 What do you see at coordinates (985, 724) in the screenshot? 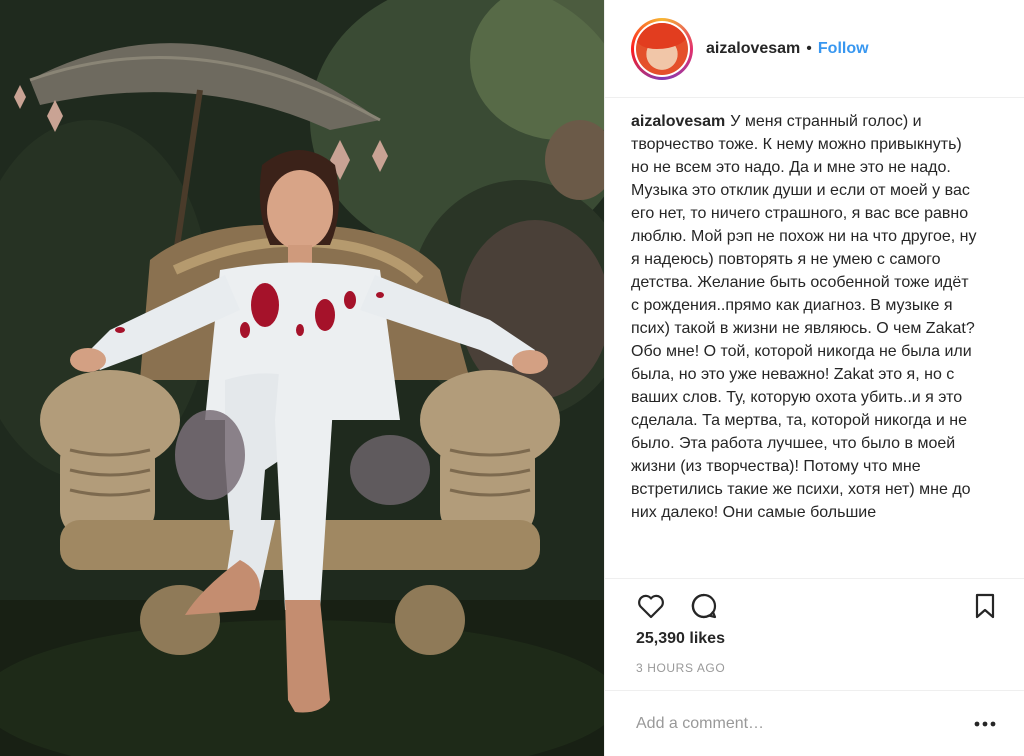
I see `ellipsis-icon` at bounding box center [985, 724].